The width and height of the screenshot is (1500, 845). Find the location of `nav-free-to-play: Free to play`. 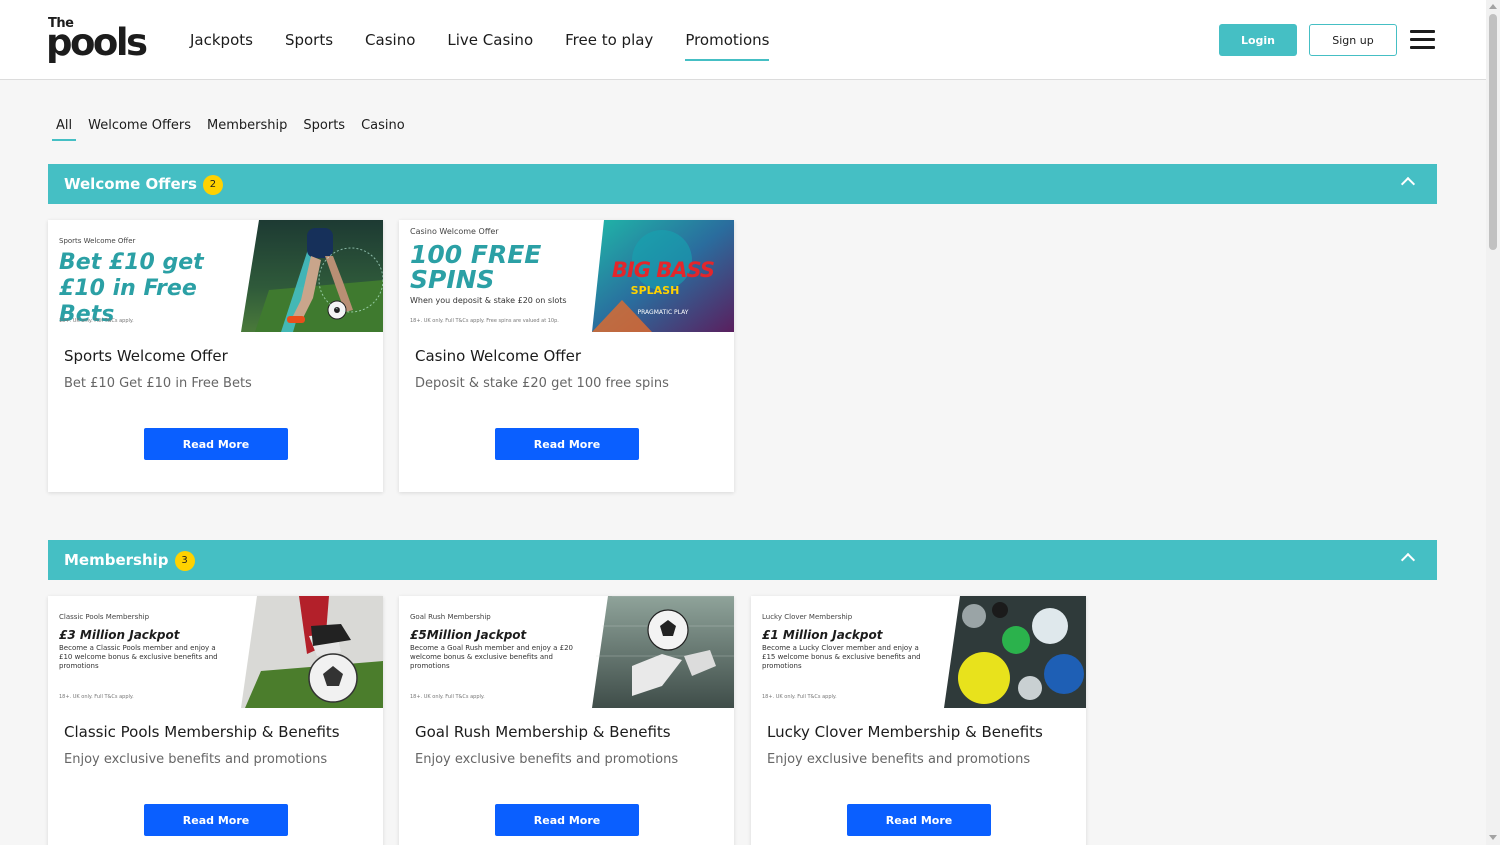

nav-free-to-play: Free to play is located at coordinates (609, 40).